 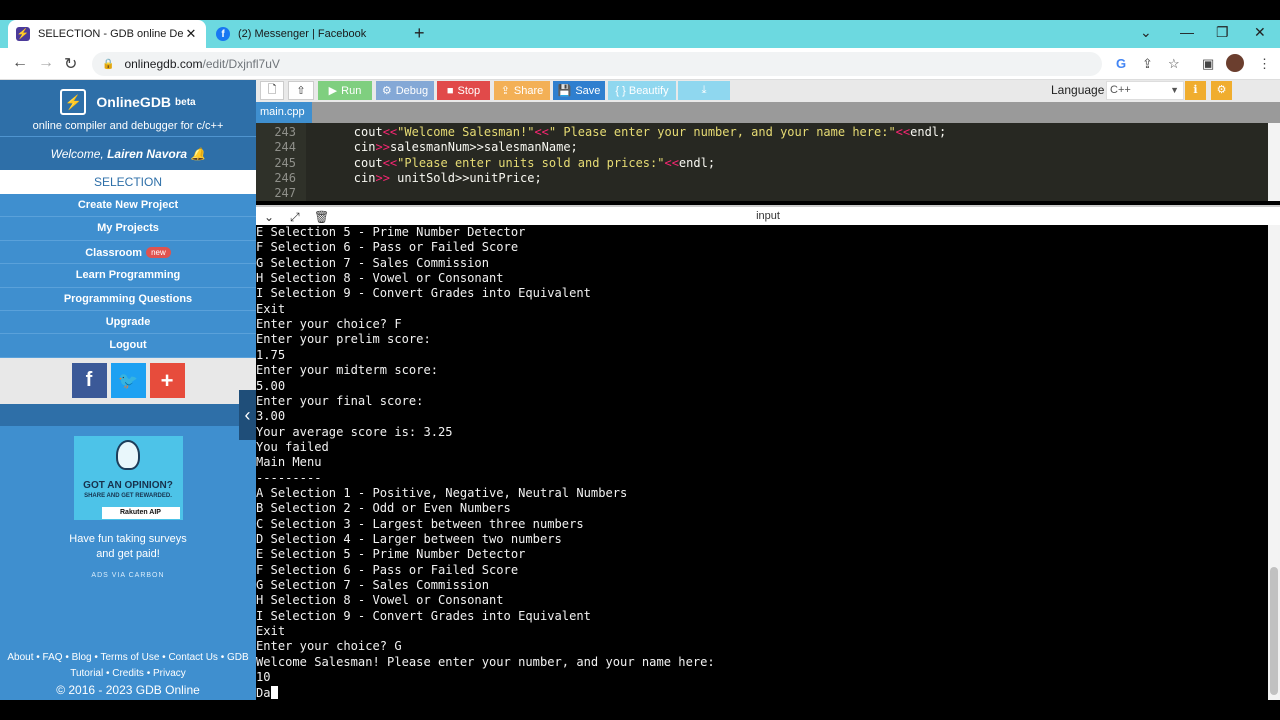 I want to click on share-button: ⇪ Share, so click(x=522, y=90).